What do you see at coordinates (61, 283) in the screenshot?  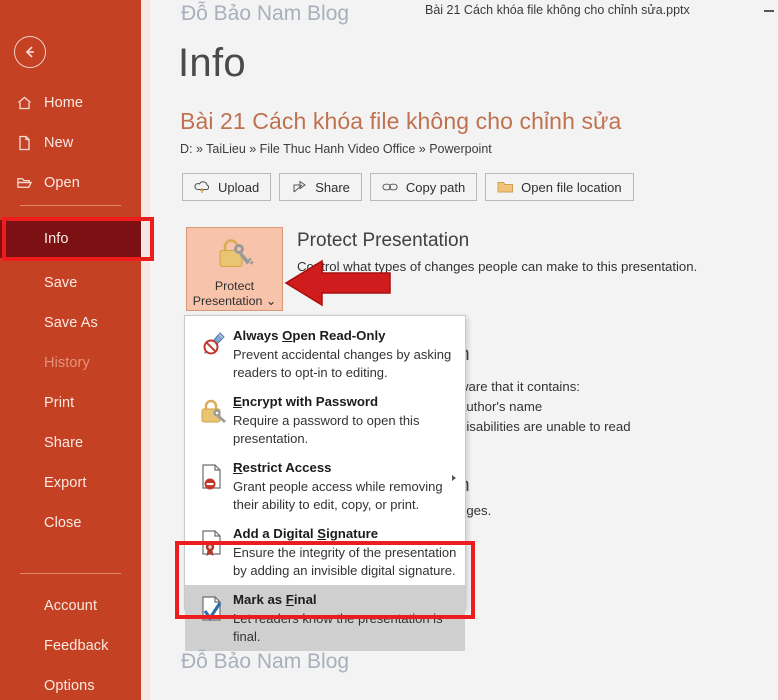 I see `sidebar-item-label: Save` at bounding box center [61, 283].